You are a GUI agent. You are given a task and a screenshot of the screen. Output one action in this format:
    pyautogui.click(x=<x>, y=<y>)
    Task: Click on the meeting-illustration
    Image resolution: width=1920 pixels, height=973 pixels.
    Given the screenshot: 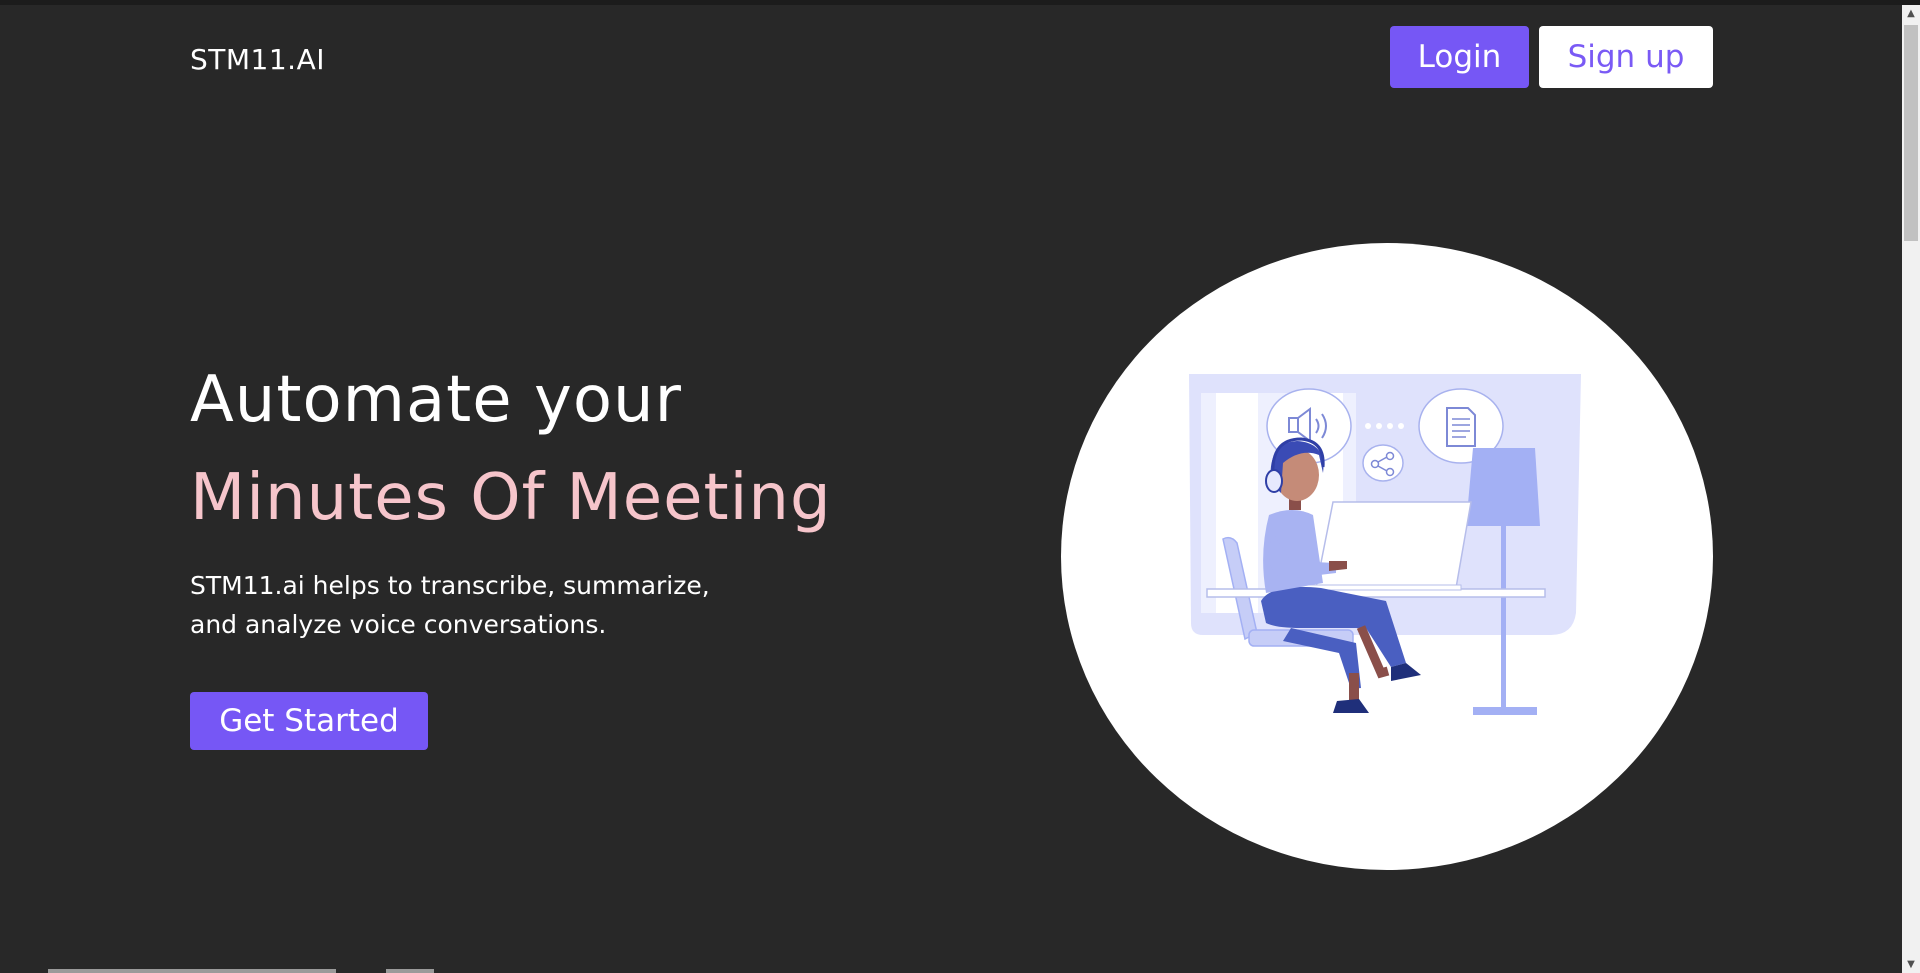 What is the action you would take?
    pyautogui.click(x=1385, y=544)
    